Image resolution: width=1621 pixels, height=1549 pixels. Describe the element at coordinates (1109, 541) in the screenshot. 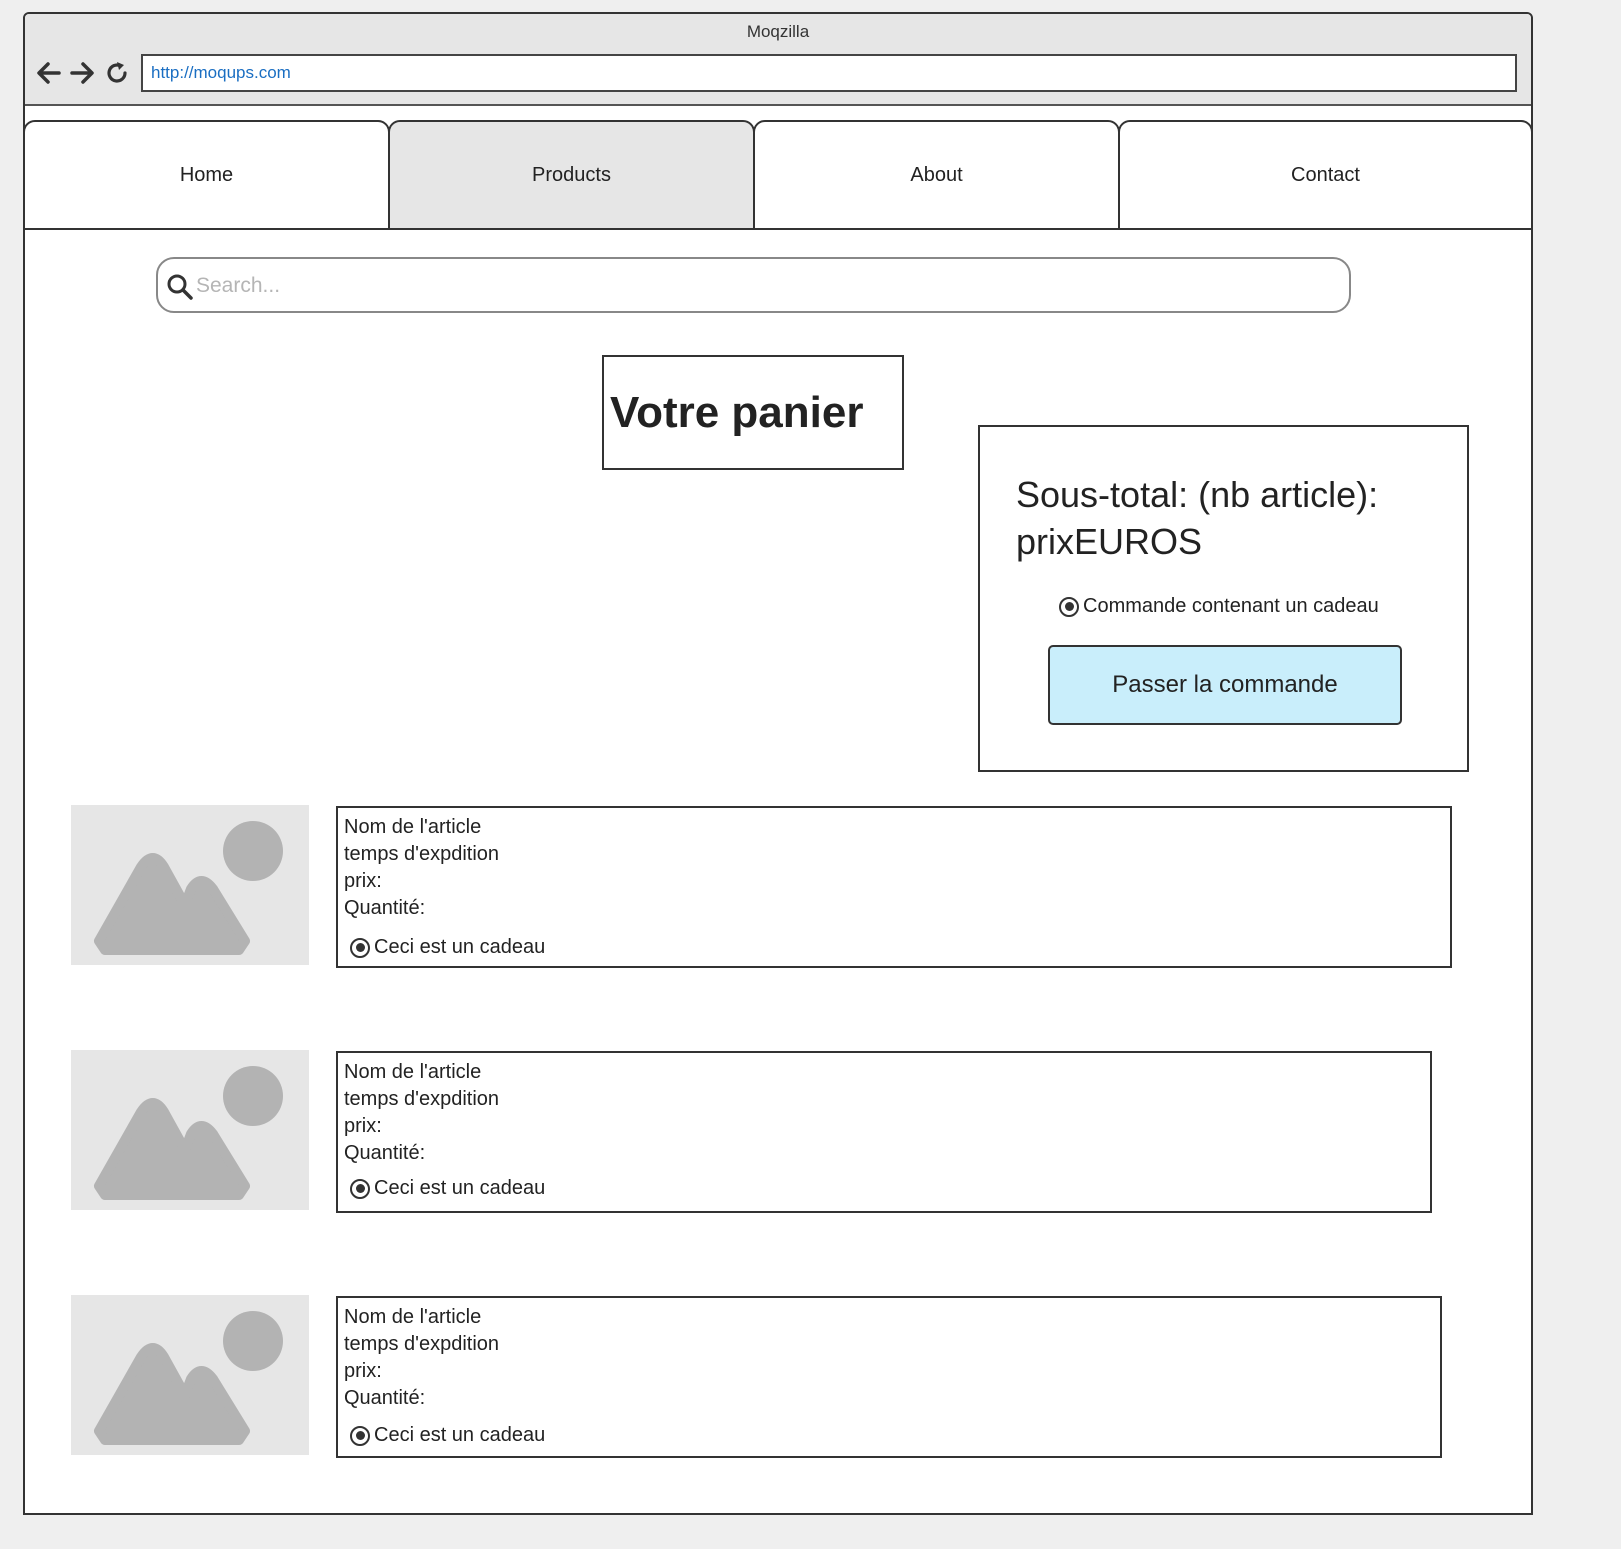

I see `subtotal-price: prixEUROS` at that location.